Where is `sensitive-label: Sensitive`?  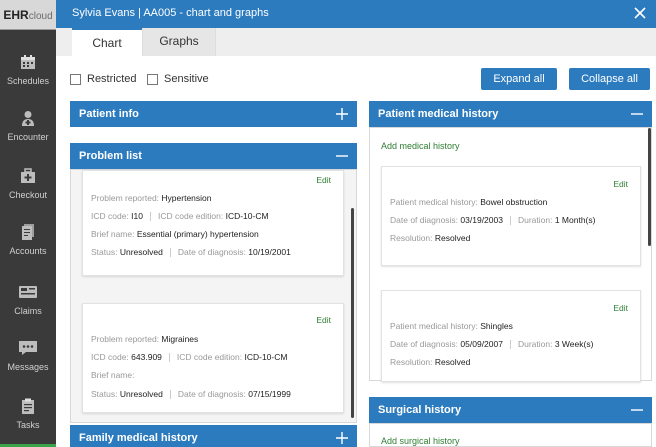
sensitive-label: Sensitive is located at coordinates (186, 79).